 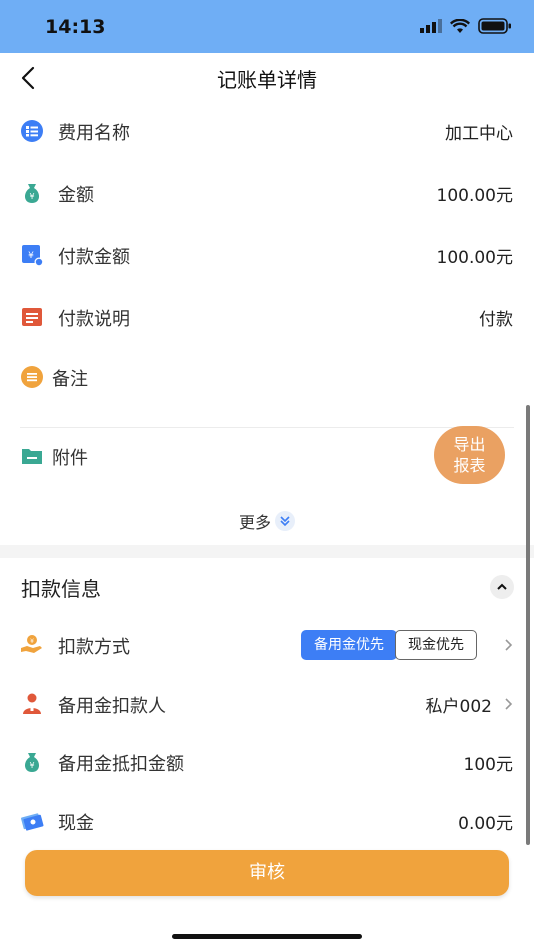 I want to click on row-payment-amount: ¥ 付款金额 100.00元, so click(x=267, y=255).